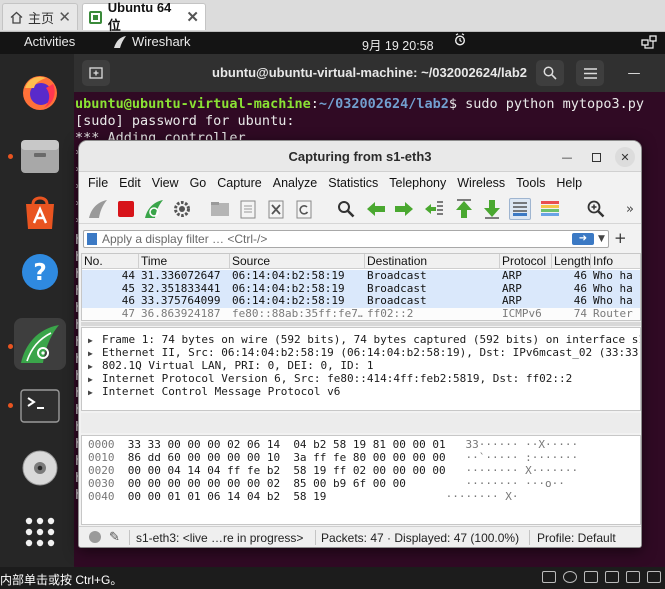  What do you see at coordinates (353, 183) in the screenshot?
I see `menu-statistics: Statistics` at bounding box center [353, 183].